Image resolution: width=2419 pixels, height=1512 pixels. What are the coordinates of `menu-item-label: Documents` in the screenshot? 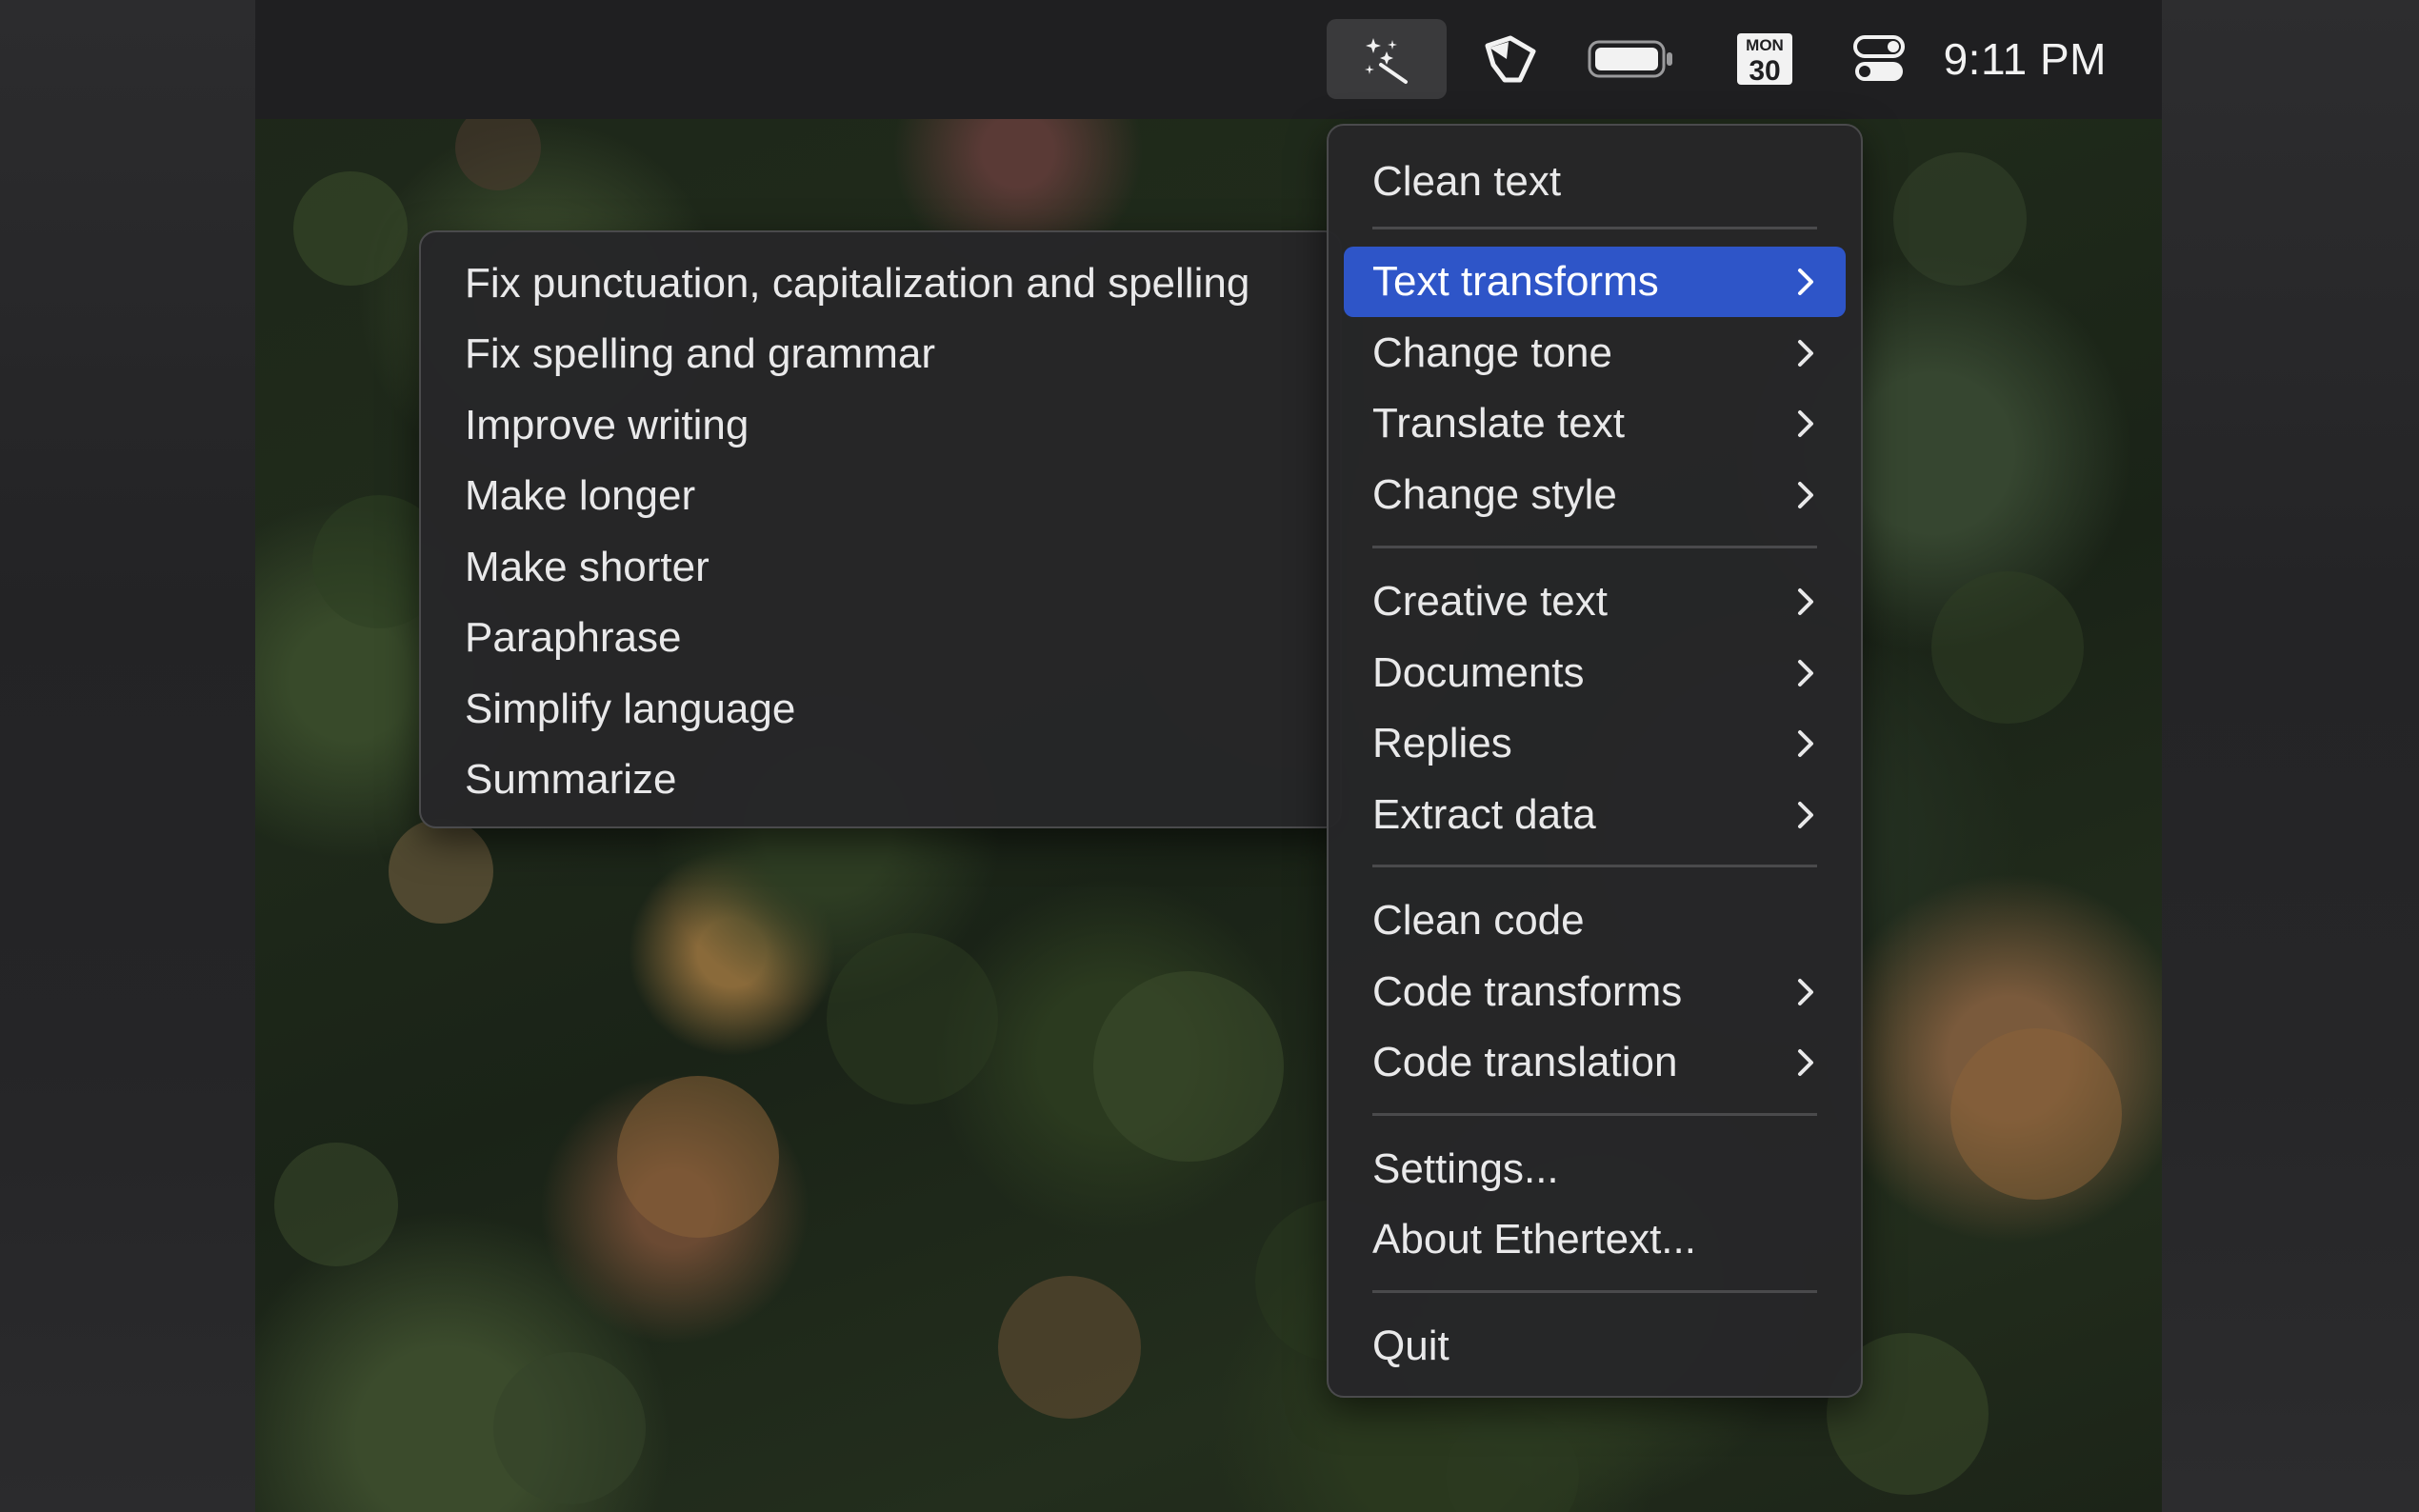 It's located at (1478, 672).